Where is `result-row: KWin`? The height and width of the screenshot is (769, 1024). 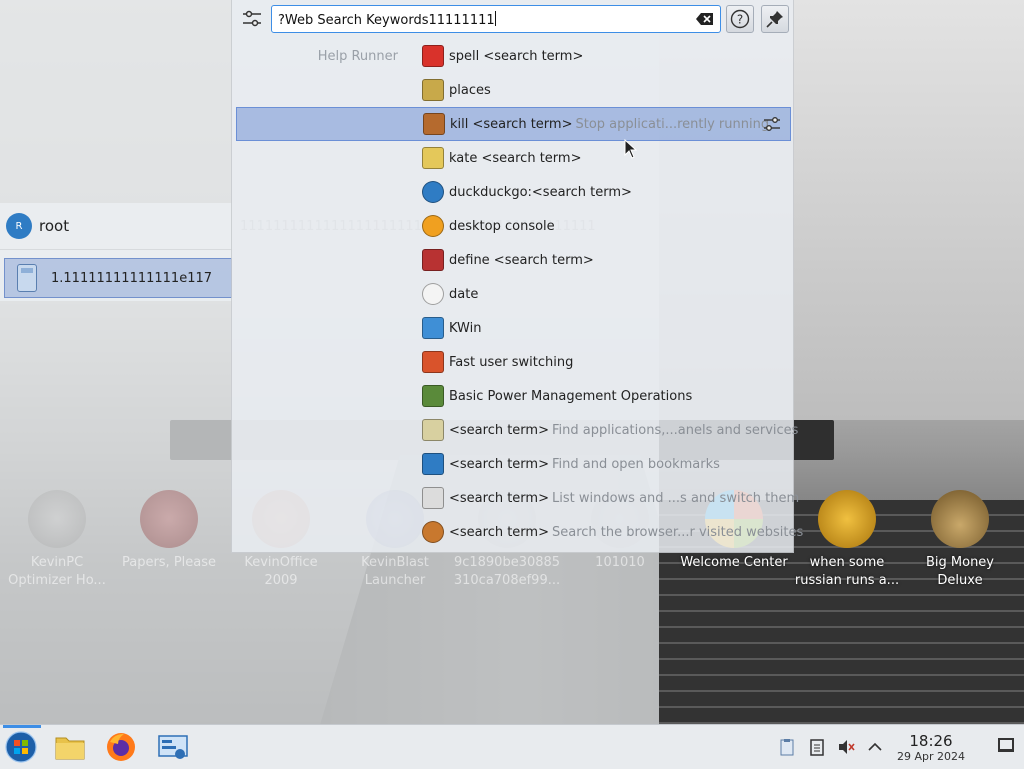 result-row: KWin is located at coordinates (513, 328).